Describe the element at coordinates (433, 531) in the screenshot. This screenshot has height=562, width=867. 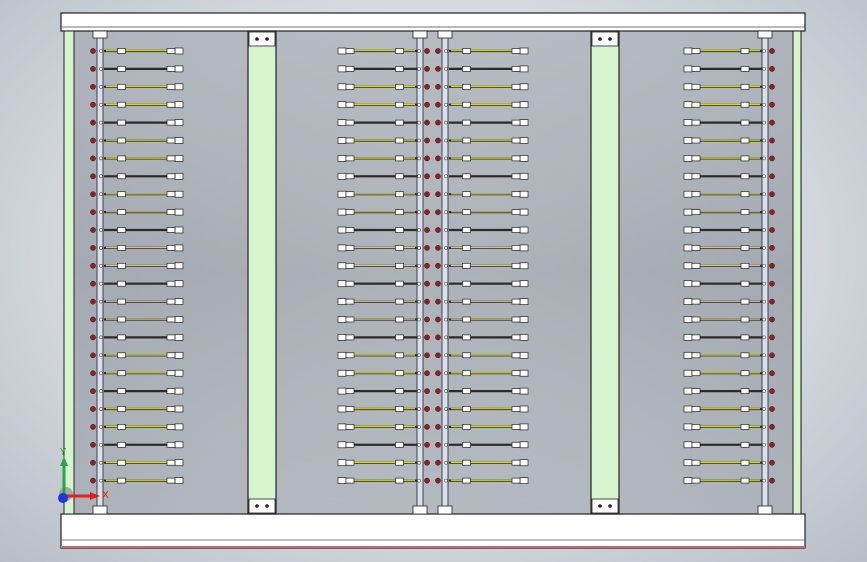
I see `bottom-rail` at that location.